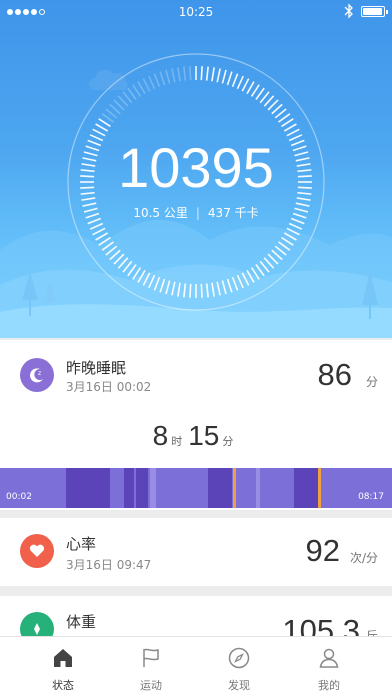 The width and height of the screenshot is (392, 696). Describe the element at coordinates (334, 374) in the screenshot. I see `sleep-score: 86` at that location.